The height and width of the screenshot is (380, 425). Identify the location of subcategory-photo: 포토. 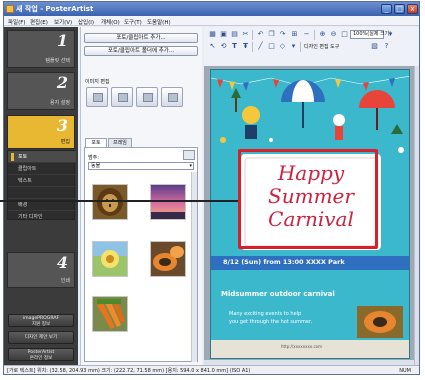
(42, 157).